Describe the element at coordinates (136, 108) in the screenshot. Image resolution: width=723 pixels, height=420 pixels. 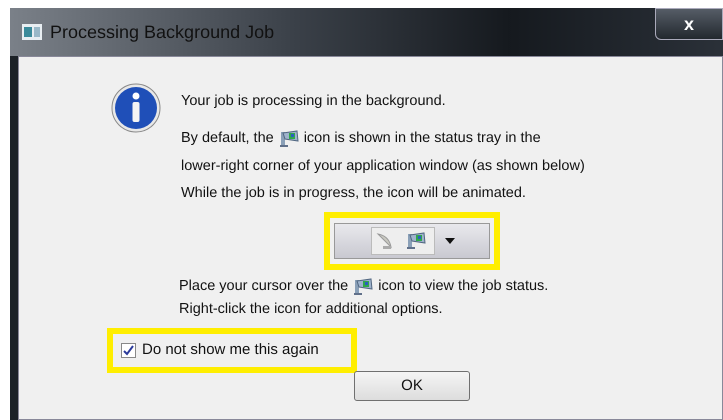
I see `info-icon` at that location.